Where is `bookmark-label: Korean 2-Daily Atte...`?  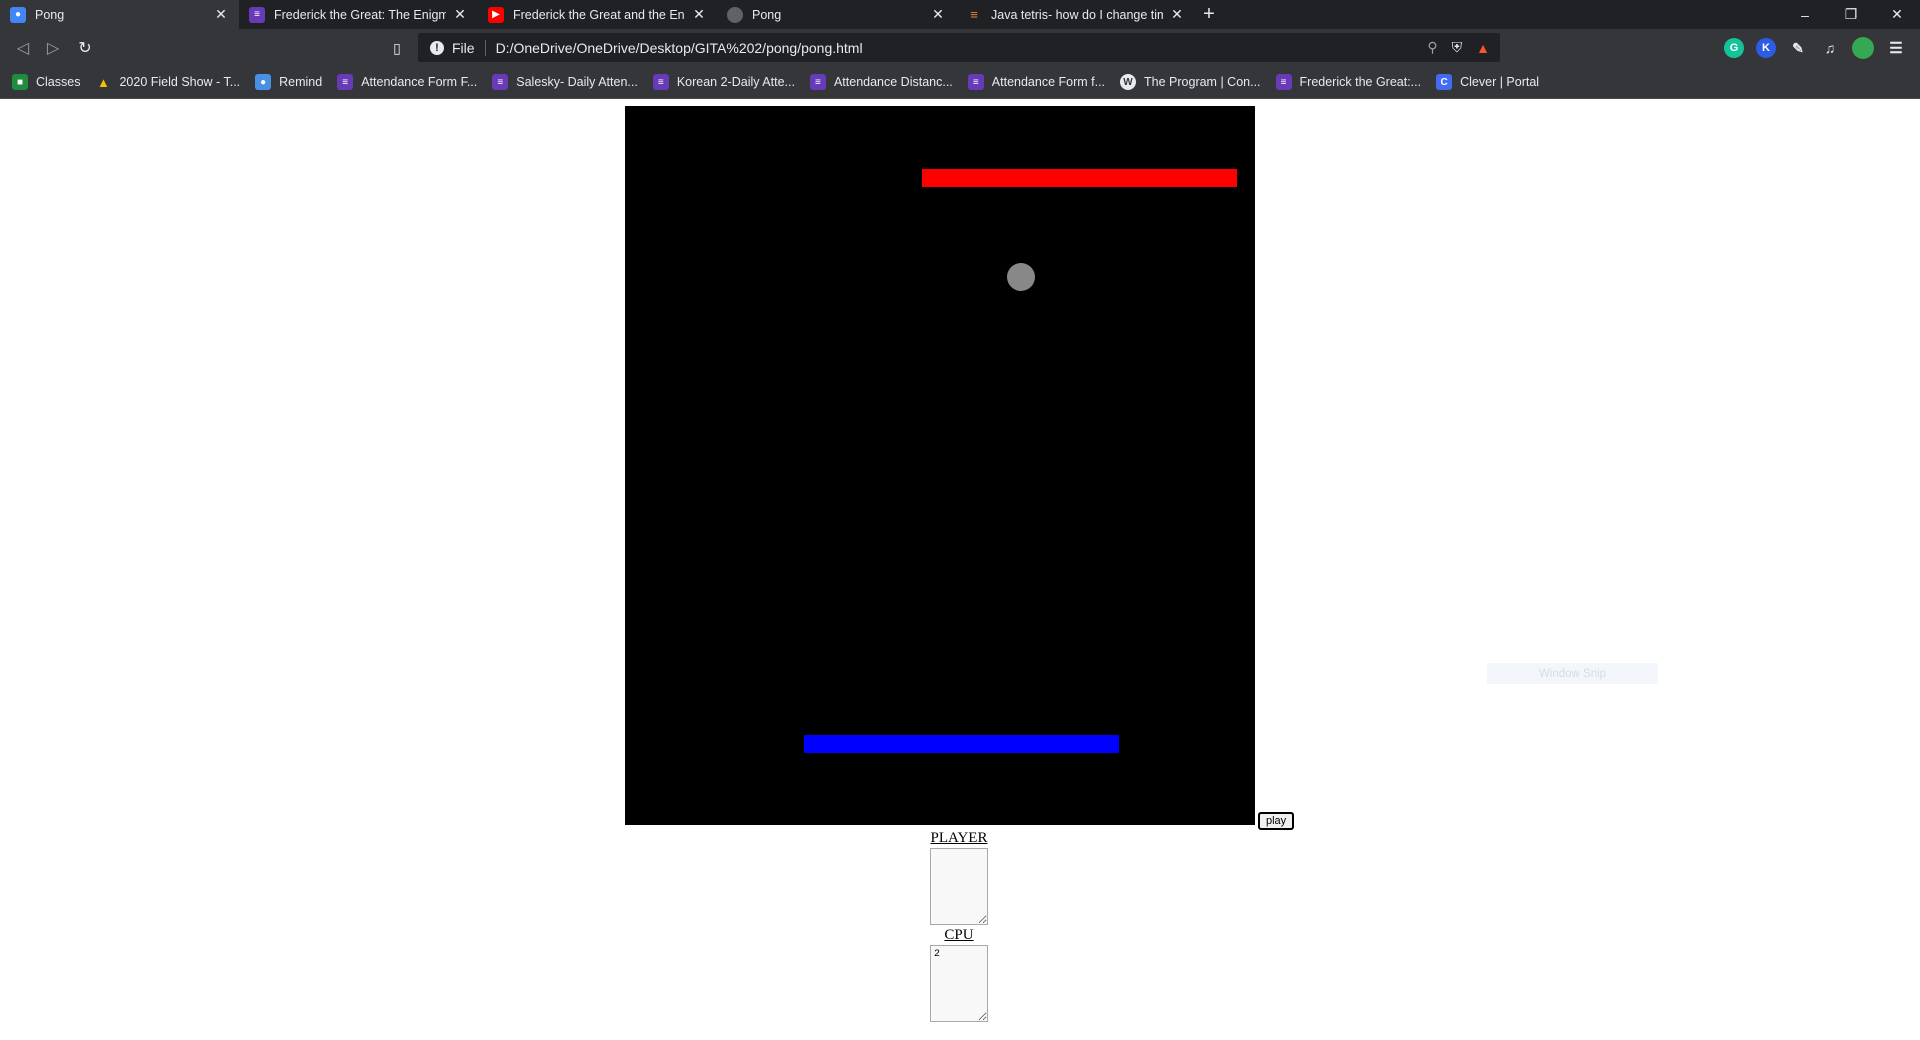 bookmark-label: Korean 2-Daily Atte... is located at coordinates (735, 82).